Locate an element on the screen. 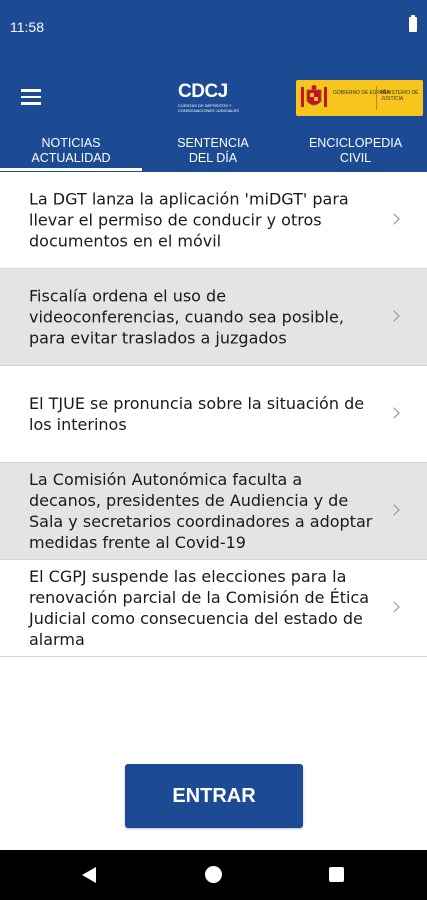  tab-label-line1: ENCICLOPEDIA is located at coordinates (355, 143).